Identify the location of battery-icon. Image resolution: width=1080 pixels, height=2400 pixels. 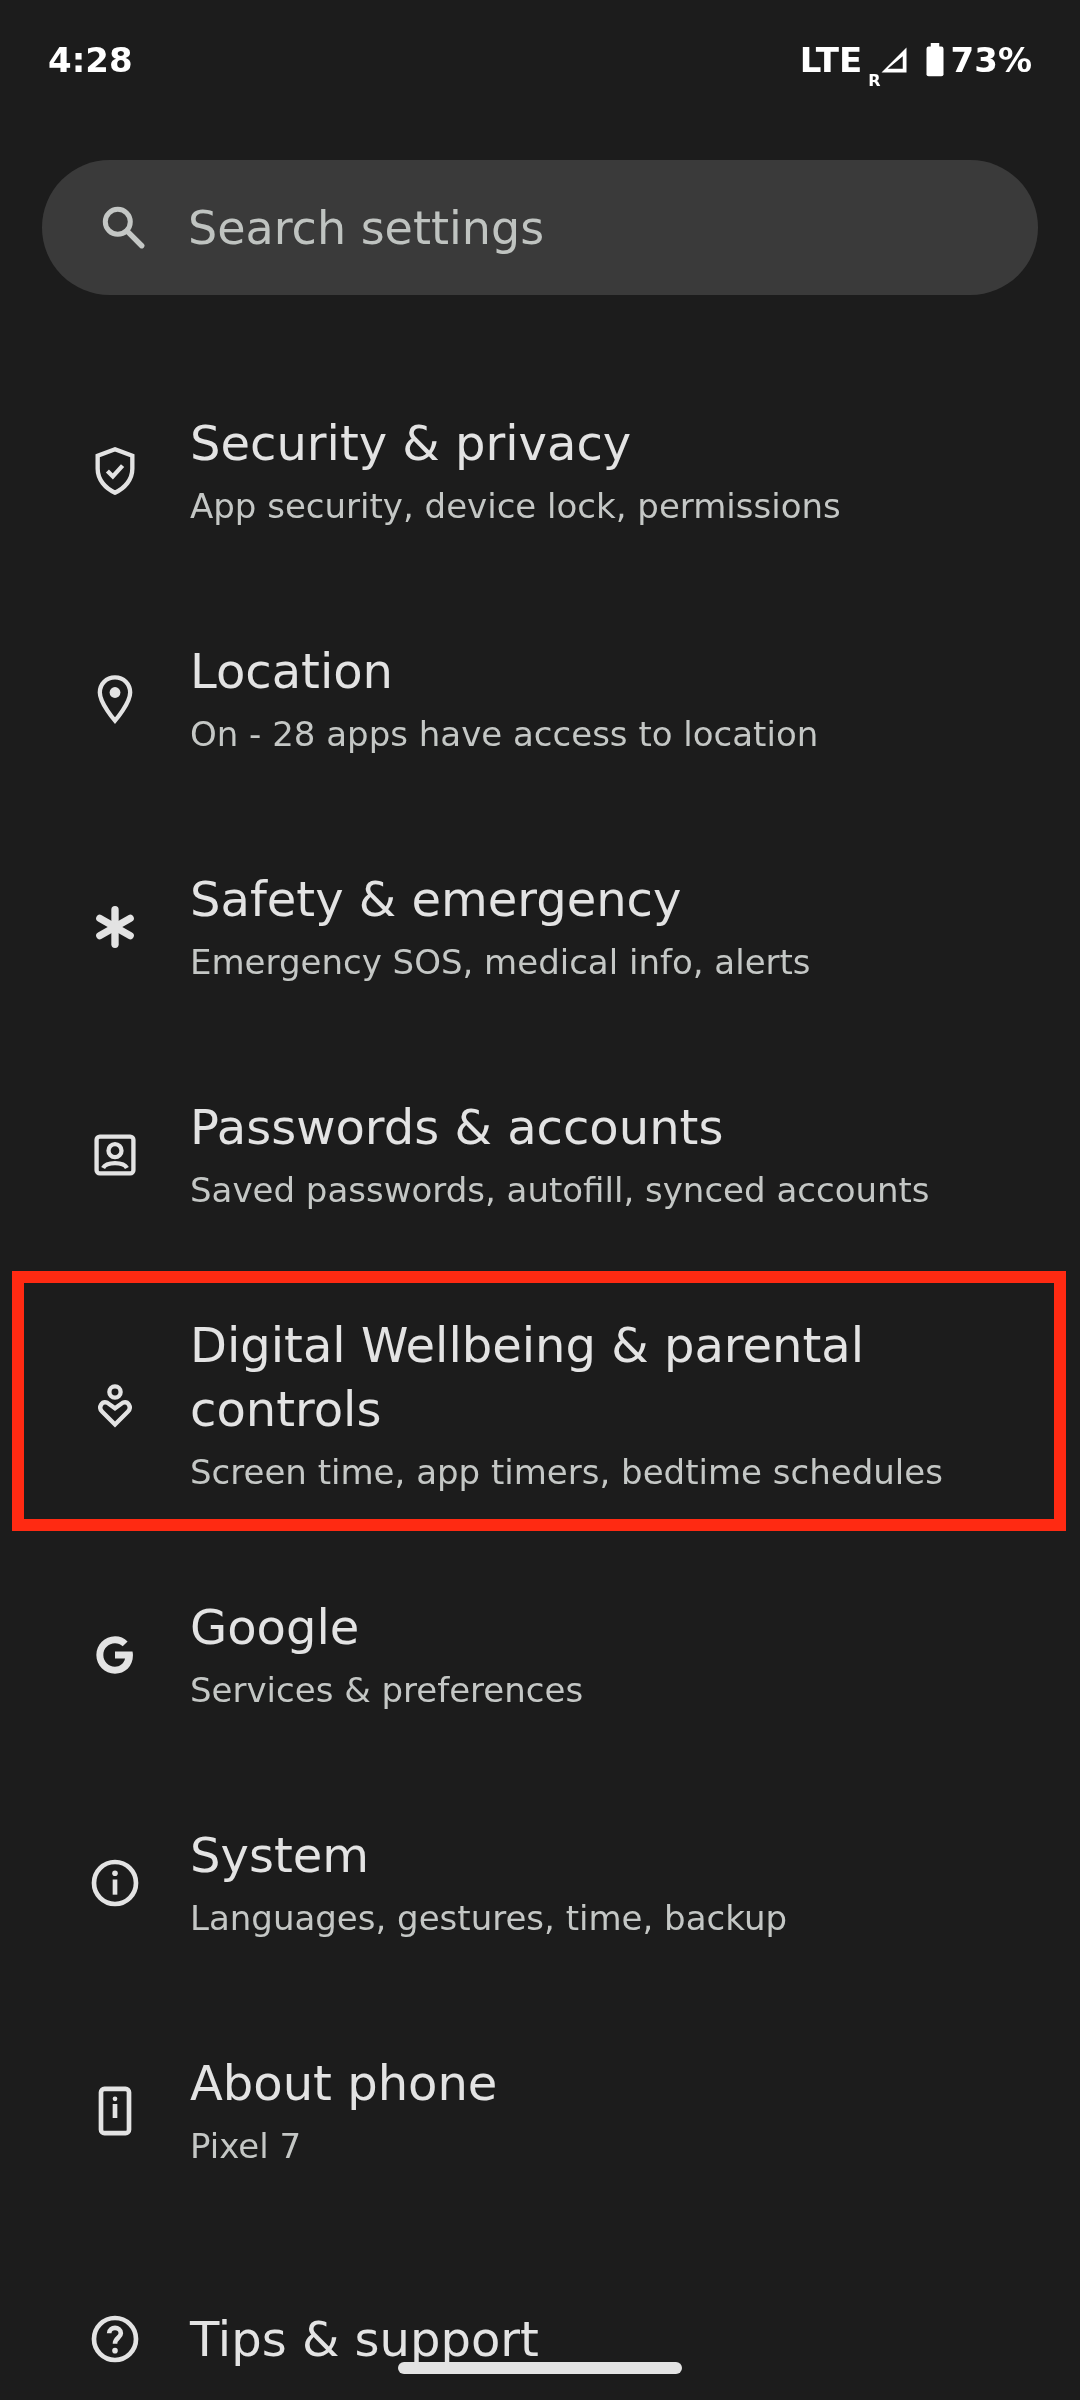
(934, 60).